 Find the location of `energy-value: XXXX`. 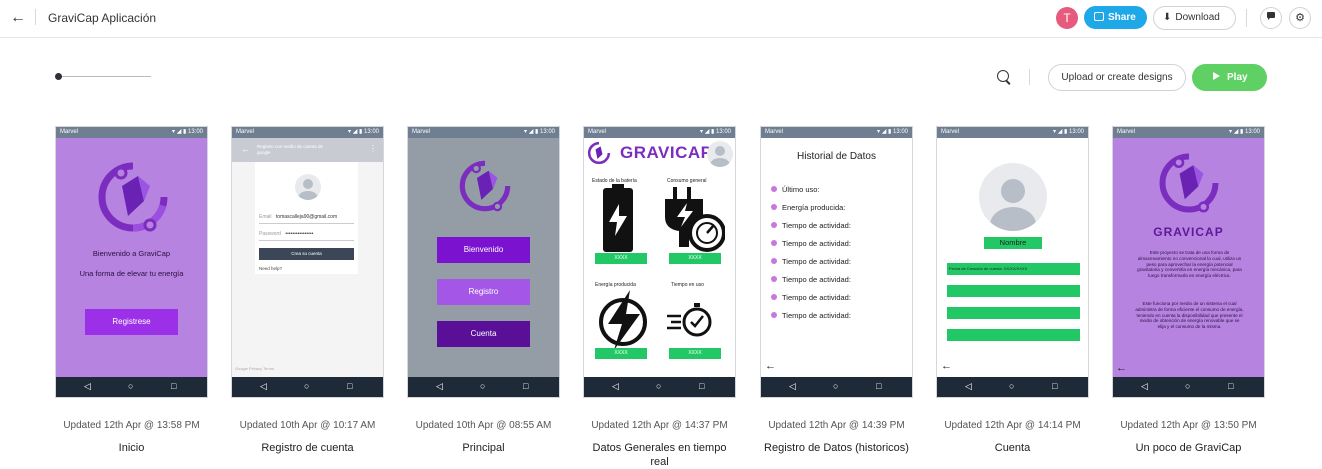

energy-value: XXXX is located at coordinates (621, 353).